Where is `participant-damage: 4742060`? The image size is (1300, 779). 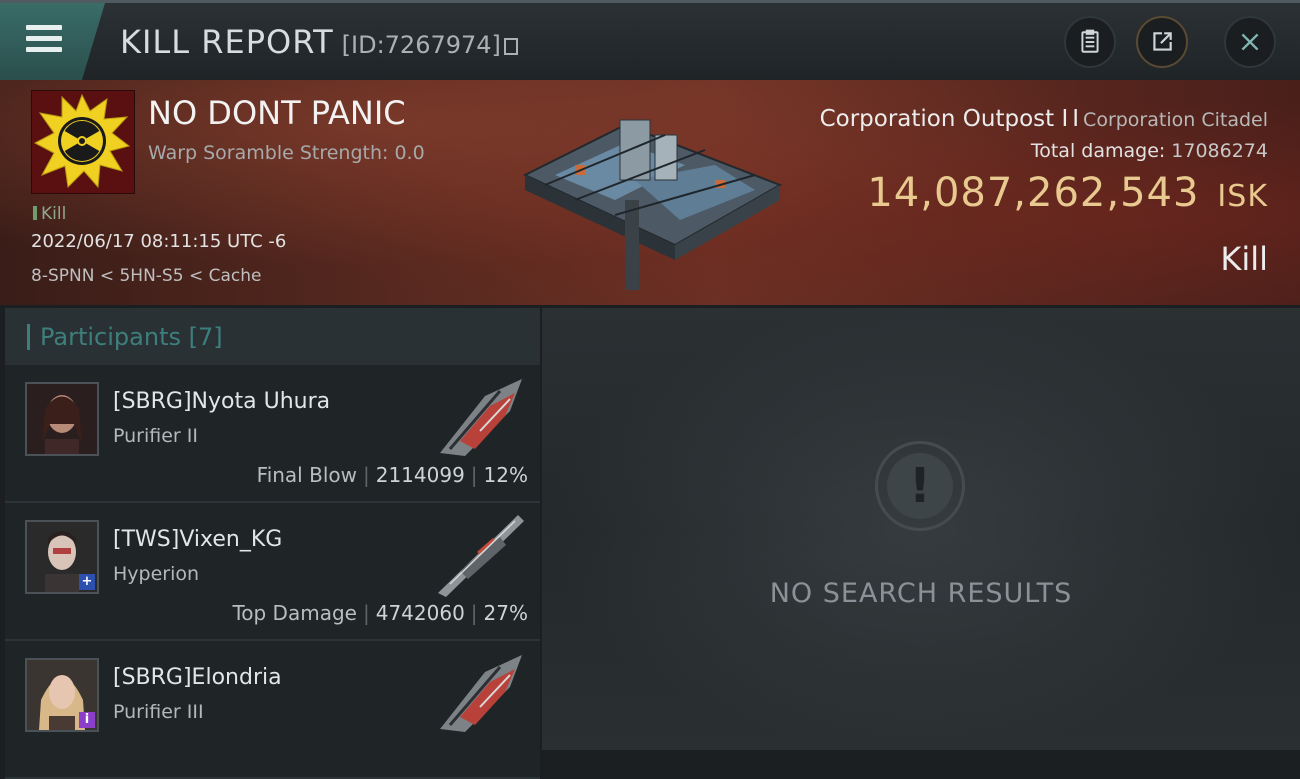 participant-damage: 4742060 is located at coordinates (420, 613).